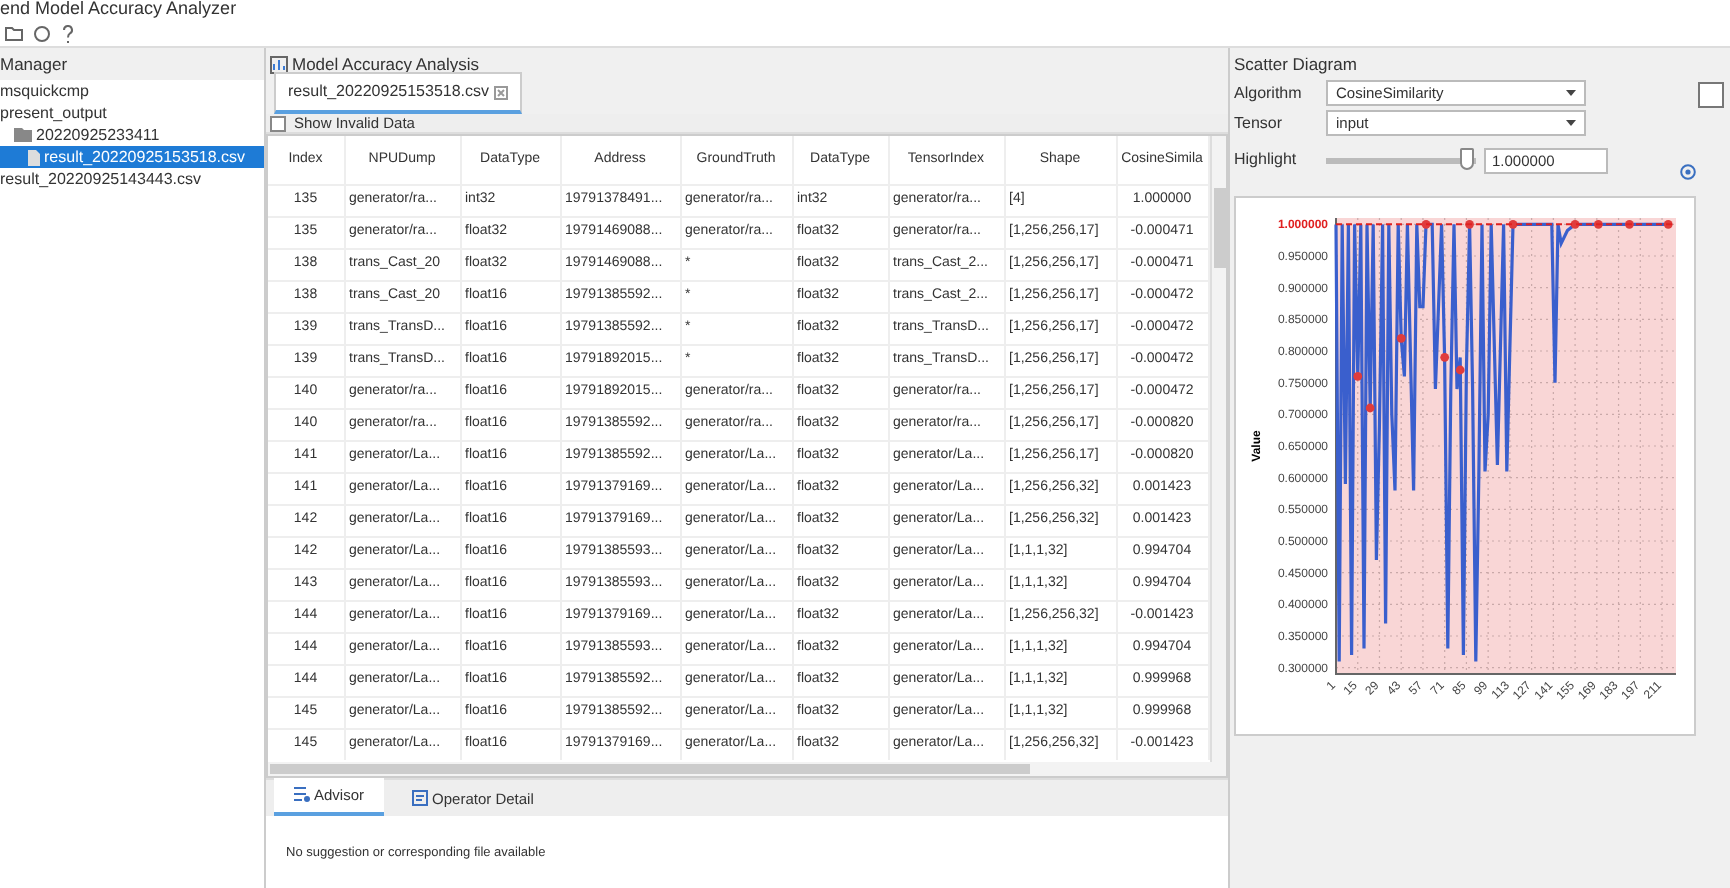 The width and height of the screenshot is (1730, 888). Describe the element at coordinates (1259, 123) in the screenshot. I see `field-label: Tensor` at that location.